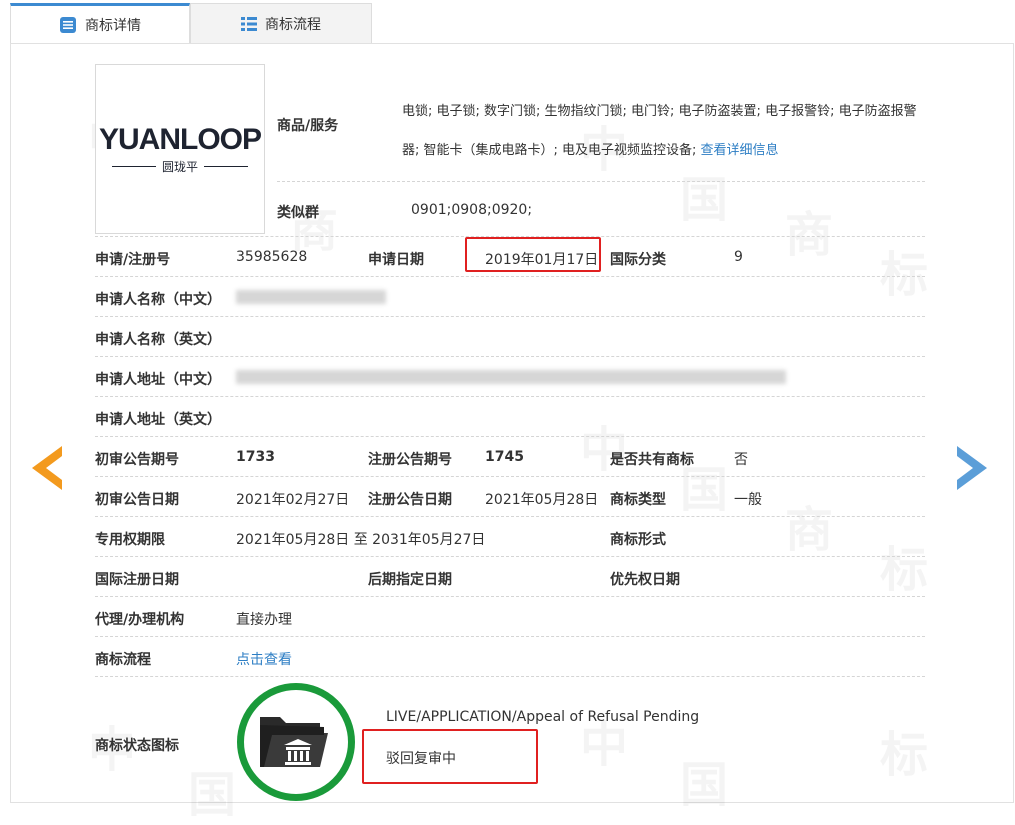  What do you see at coordinates (293, 24) in the screenshot?
I see `tab-label: 商标流程` at bounding box center [293, 24].